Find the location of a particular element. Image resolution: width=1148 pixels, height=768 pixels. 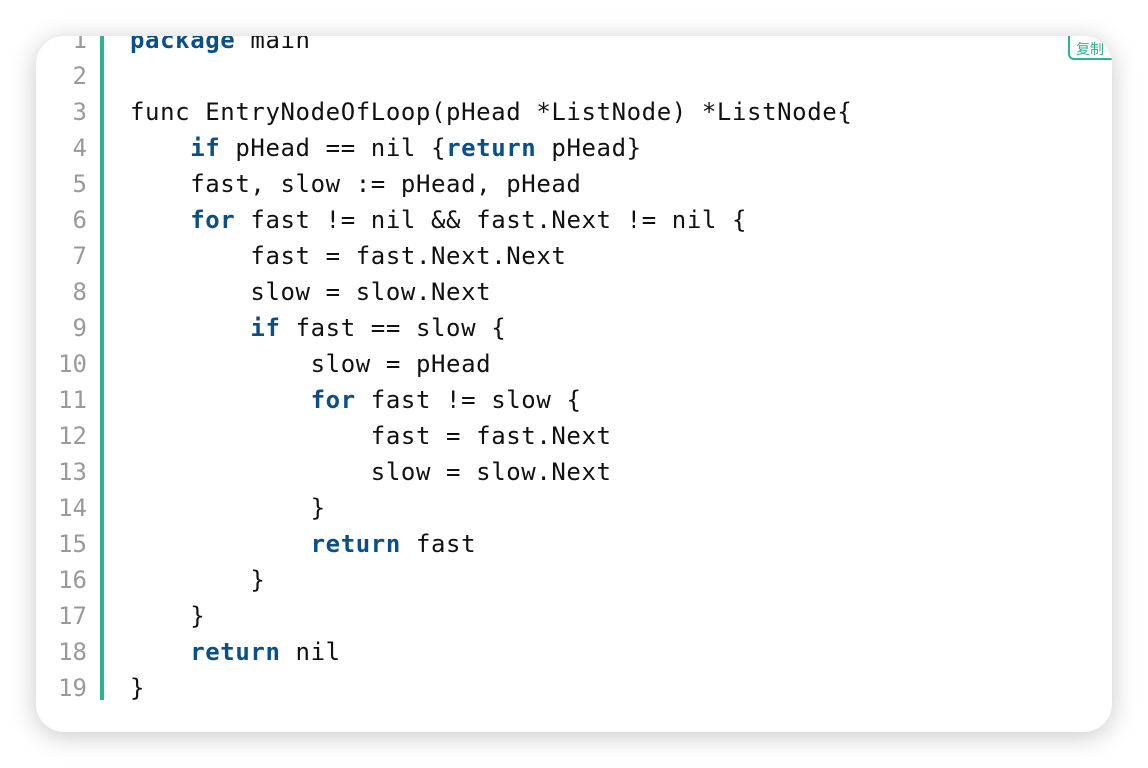

code-text: package main is located at coordinates (220, 47).